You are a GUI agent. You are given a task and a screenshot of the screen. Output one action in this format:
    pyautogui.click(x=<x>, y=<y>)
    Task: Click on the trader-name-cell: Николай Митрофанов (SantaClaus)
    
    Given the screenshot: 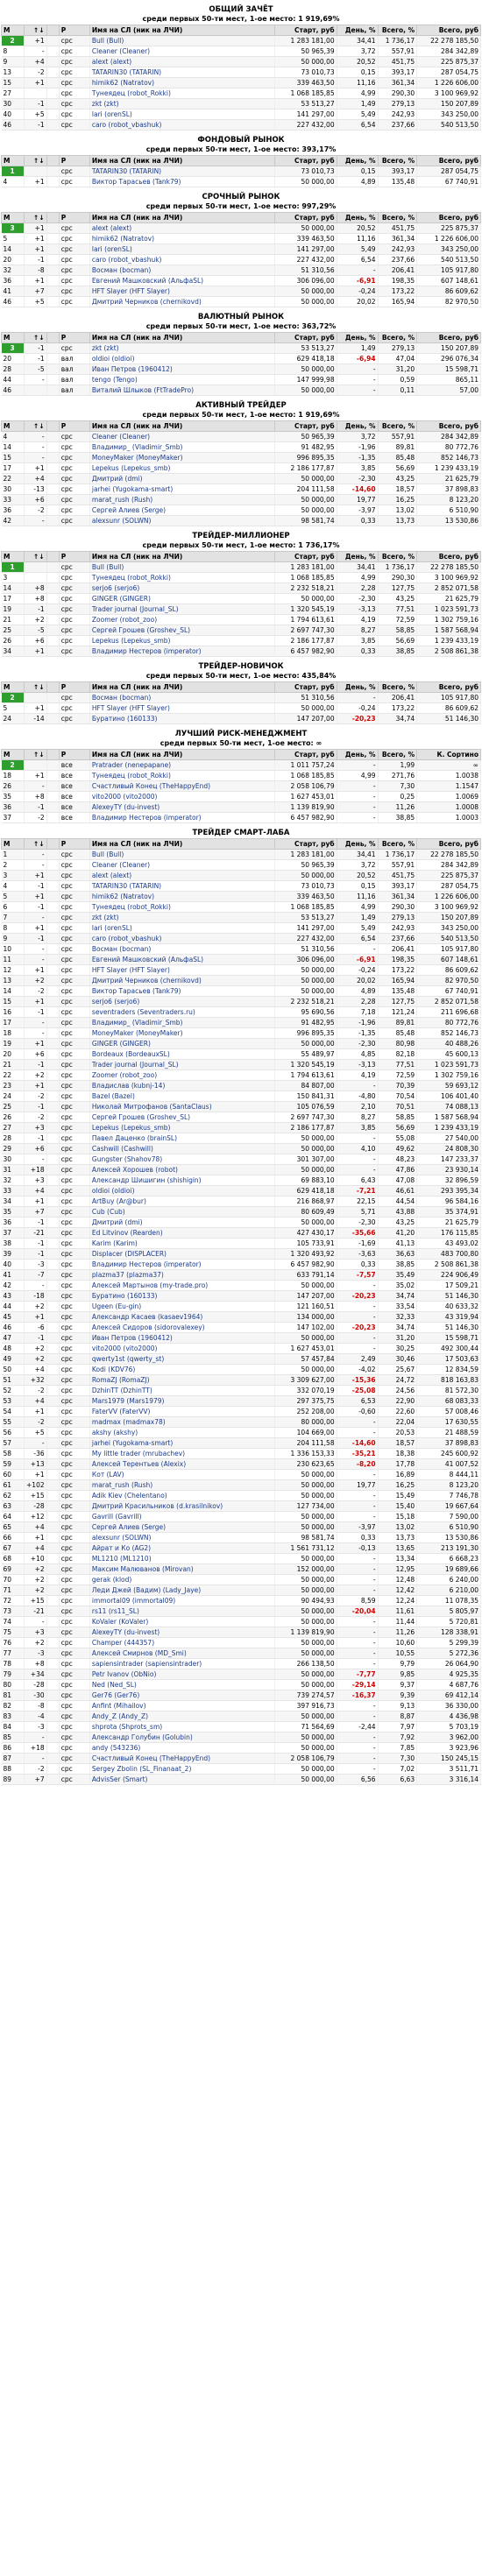 What is the action you would take?
    pyautogui.click(x=182, y=1106)
    